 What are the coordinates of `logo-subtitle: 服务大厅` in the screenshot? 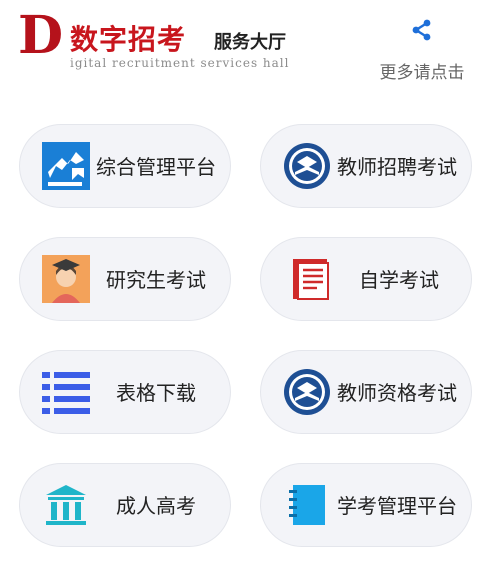 It's located at (250, 42).